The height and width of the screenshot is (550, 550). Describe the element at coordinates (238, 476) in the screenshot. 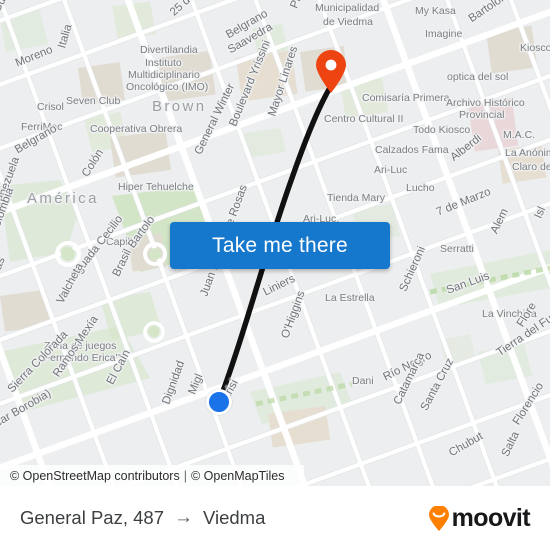

I see `attribution-tiles: © OpenMapTiles` at that location.